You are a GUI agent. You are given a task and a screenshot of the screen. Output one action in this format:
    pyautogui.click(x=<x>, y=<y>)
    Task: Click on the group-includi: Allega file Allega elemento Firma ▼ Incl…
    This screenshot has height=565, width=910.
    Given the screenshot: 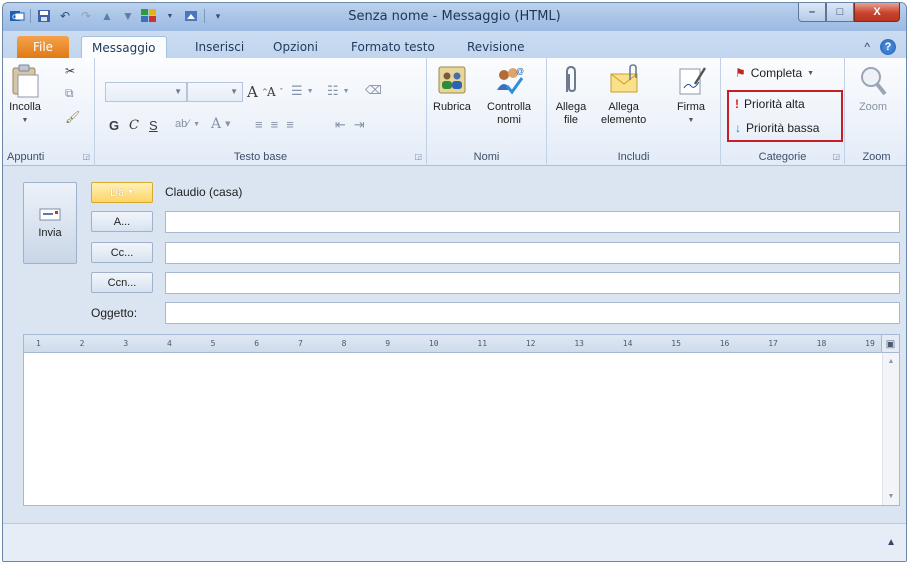 What is the action you would take?
    pyautogui.click(x=634, y=112)
    